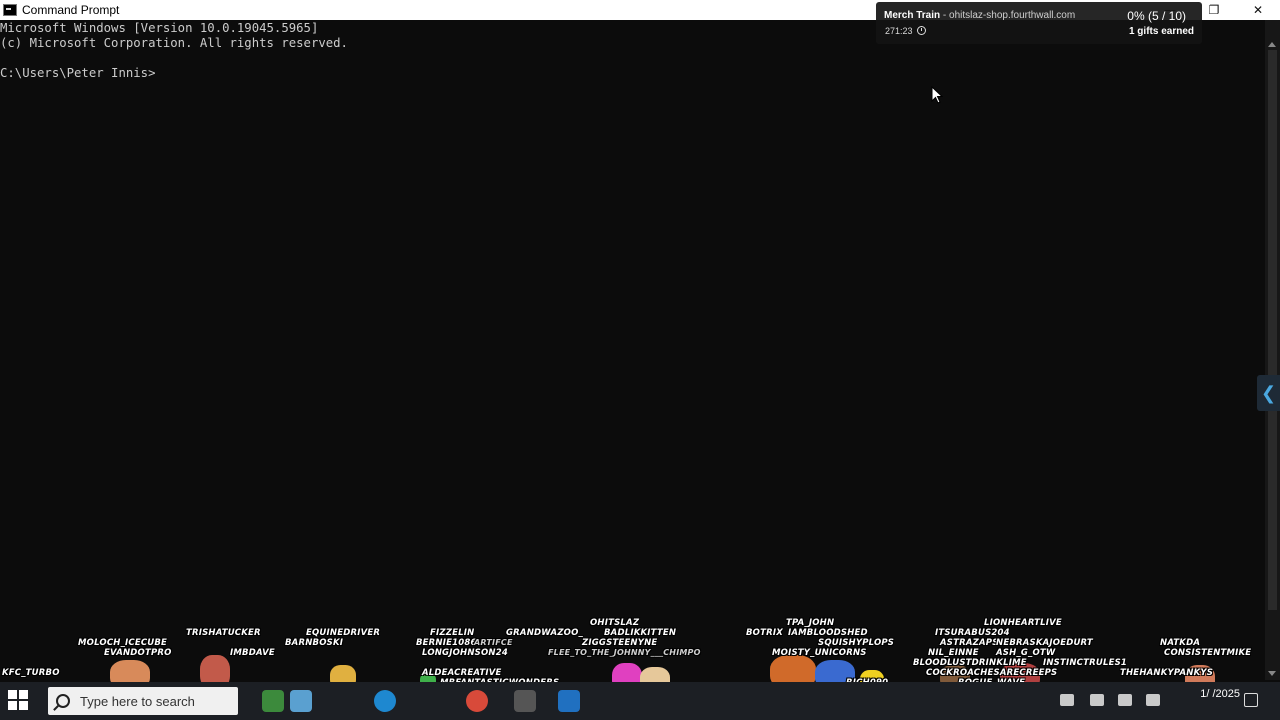  I want to click on chevron-left-icon: ❮, so click(1268, 393).